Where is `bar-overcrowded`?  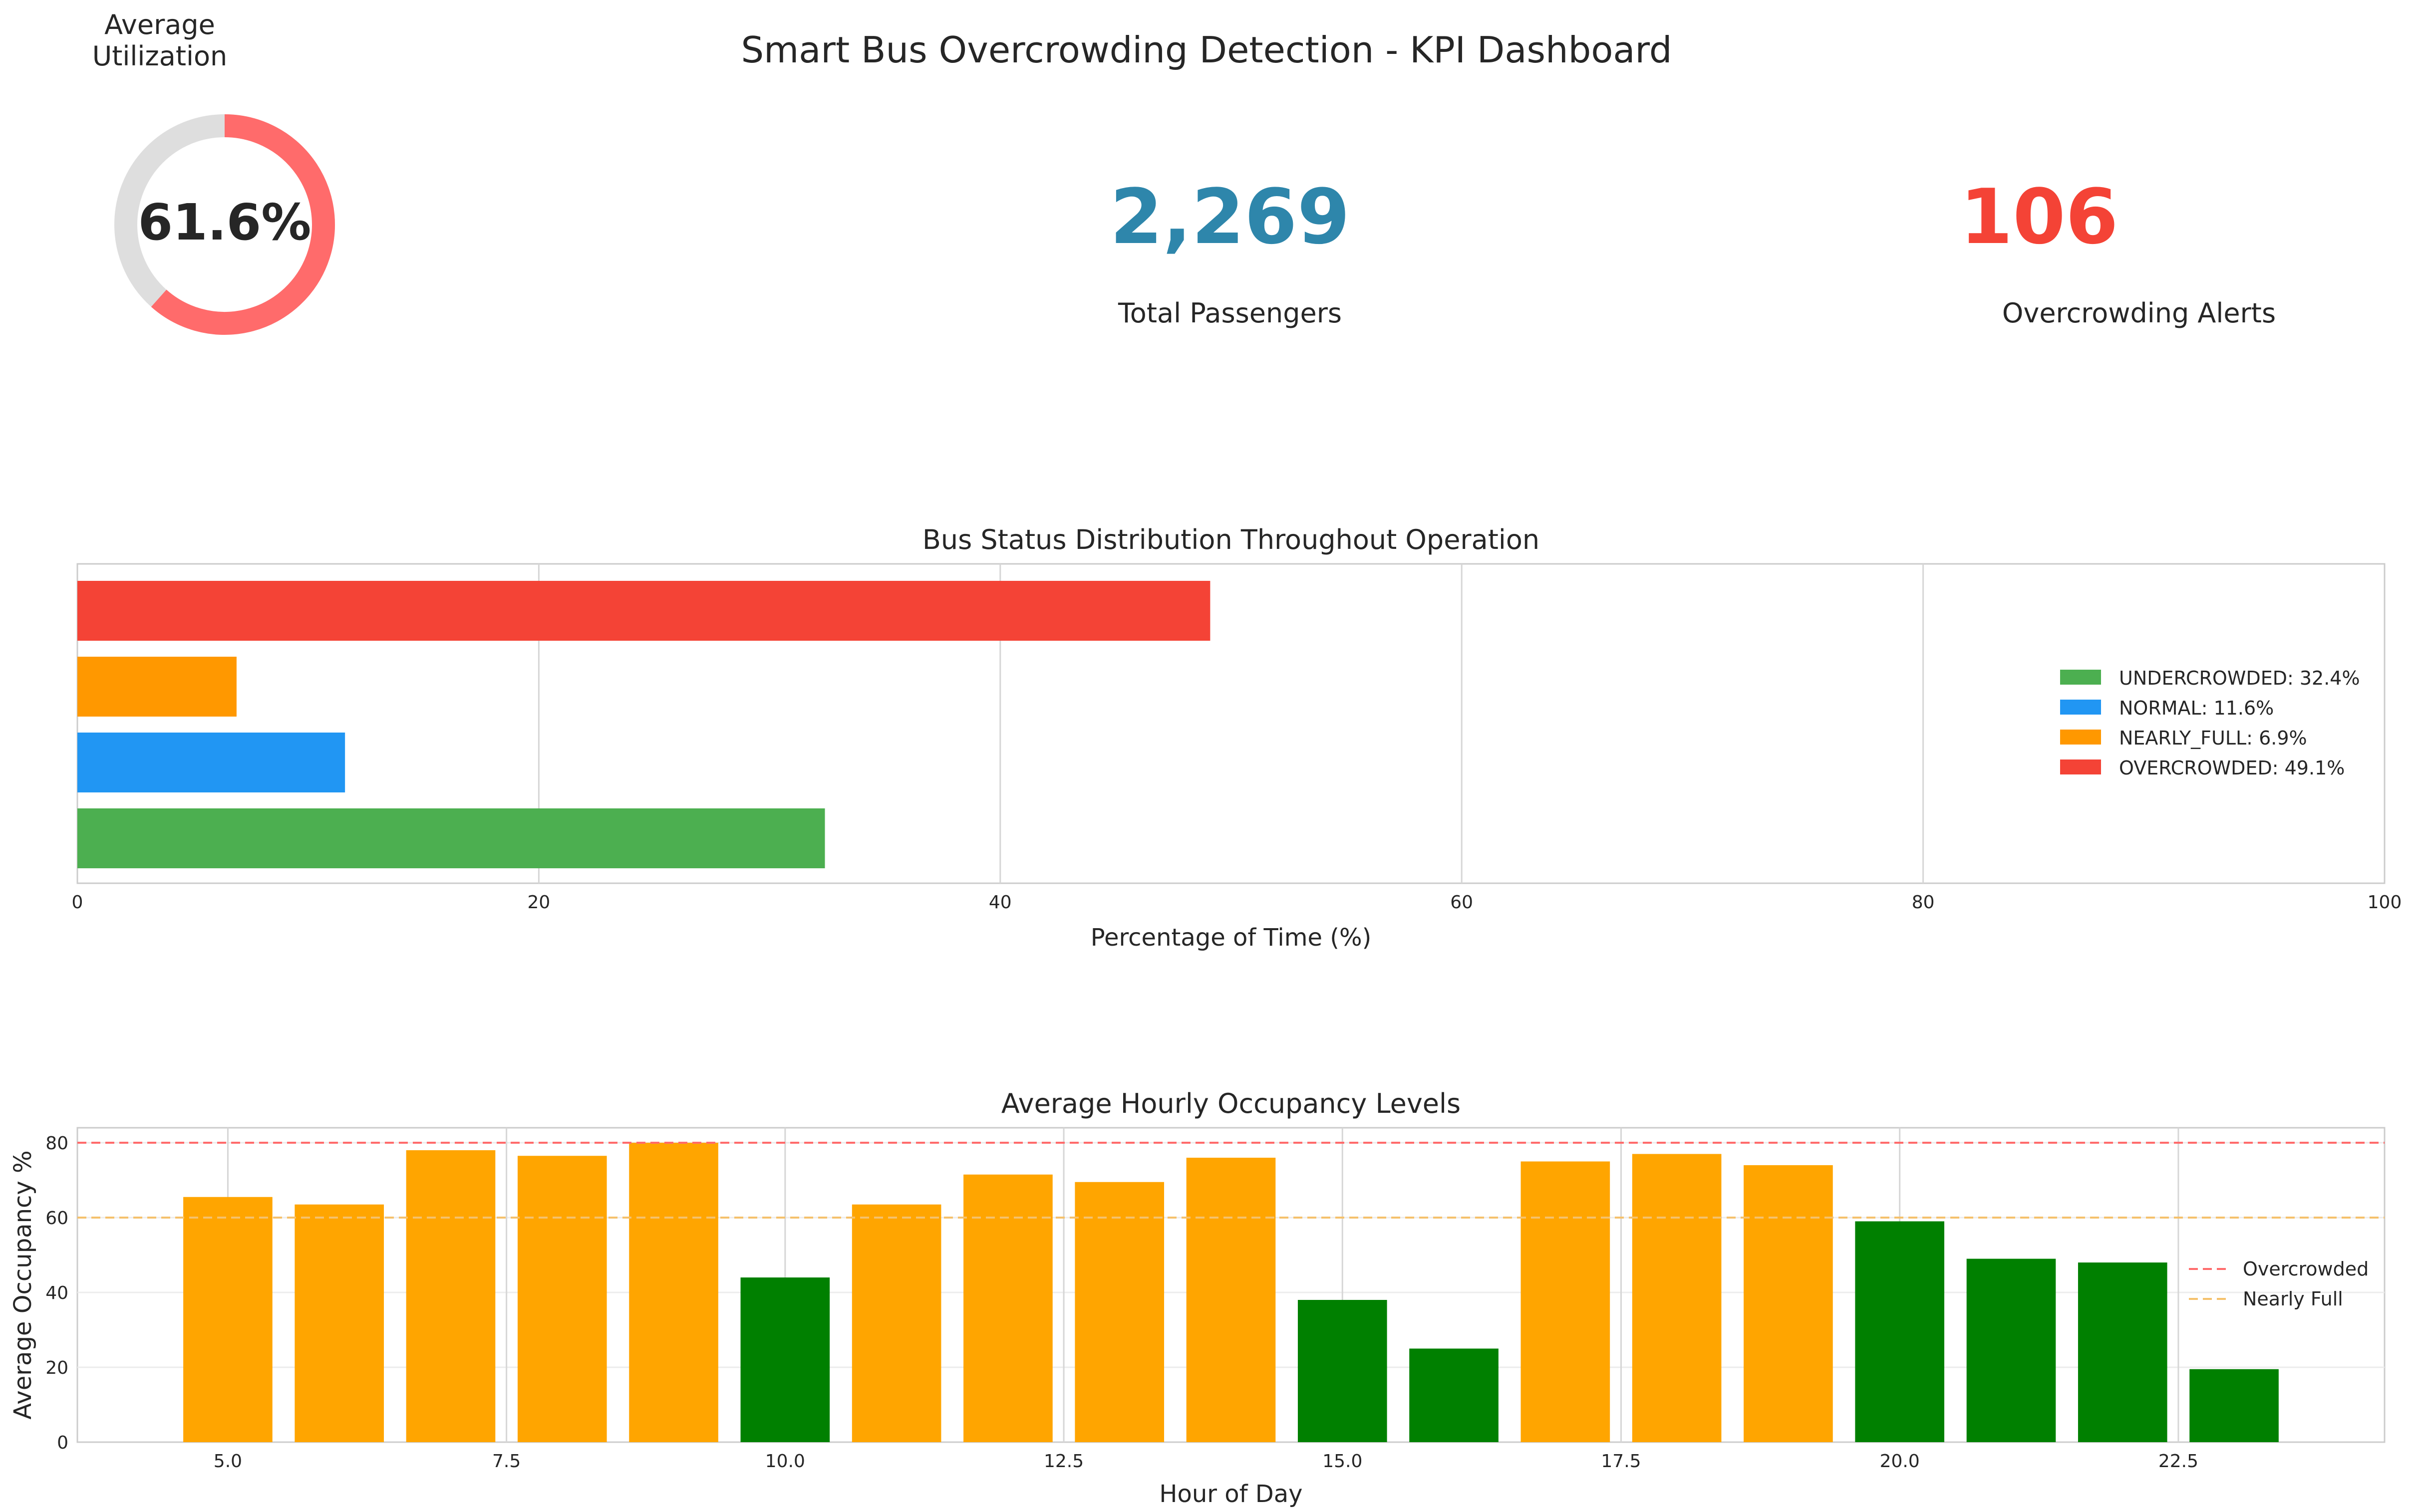 bar-overcrowded is located at coordinates (643, 611).